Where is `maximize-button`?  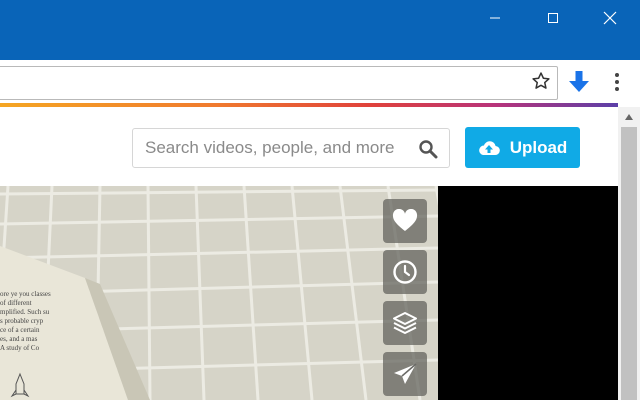
maximize-button is located at coordinates (553, 18).